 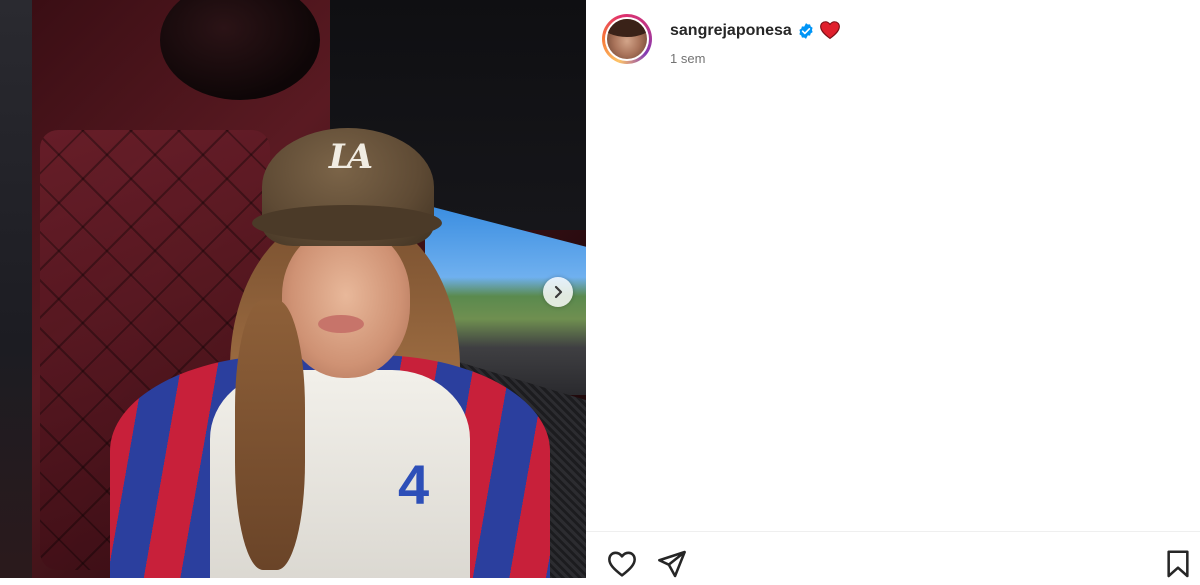 What do you see at coordinates (731, 31) in the screenshot?
I see `username-link: sangrejaponesa` at bounding box center [731, 31].